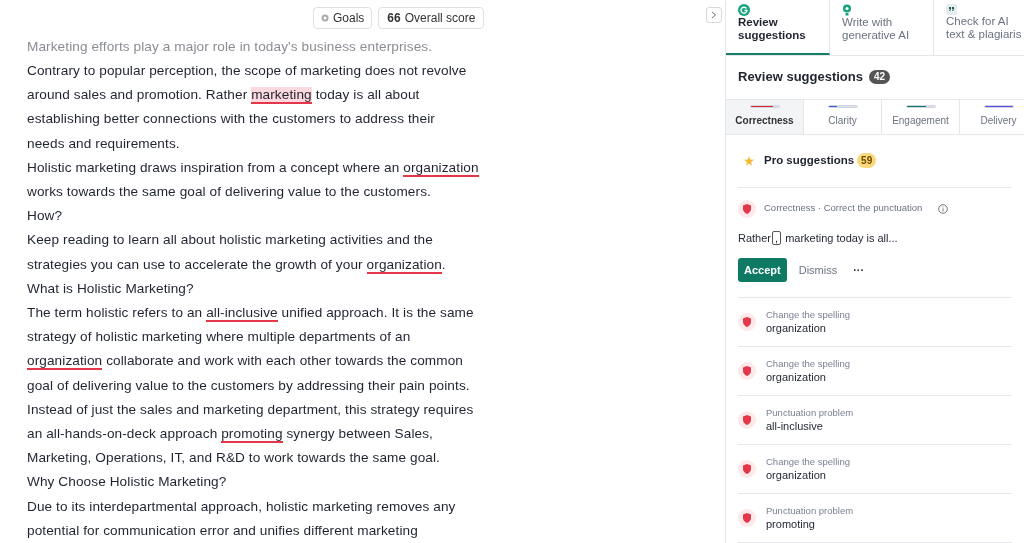 This screenshot has width=1024, height=543. Describe the element at coordinates (882, 27) in the screenshot. I see `panel-tab: Write with generative AI` at that location.